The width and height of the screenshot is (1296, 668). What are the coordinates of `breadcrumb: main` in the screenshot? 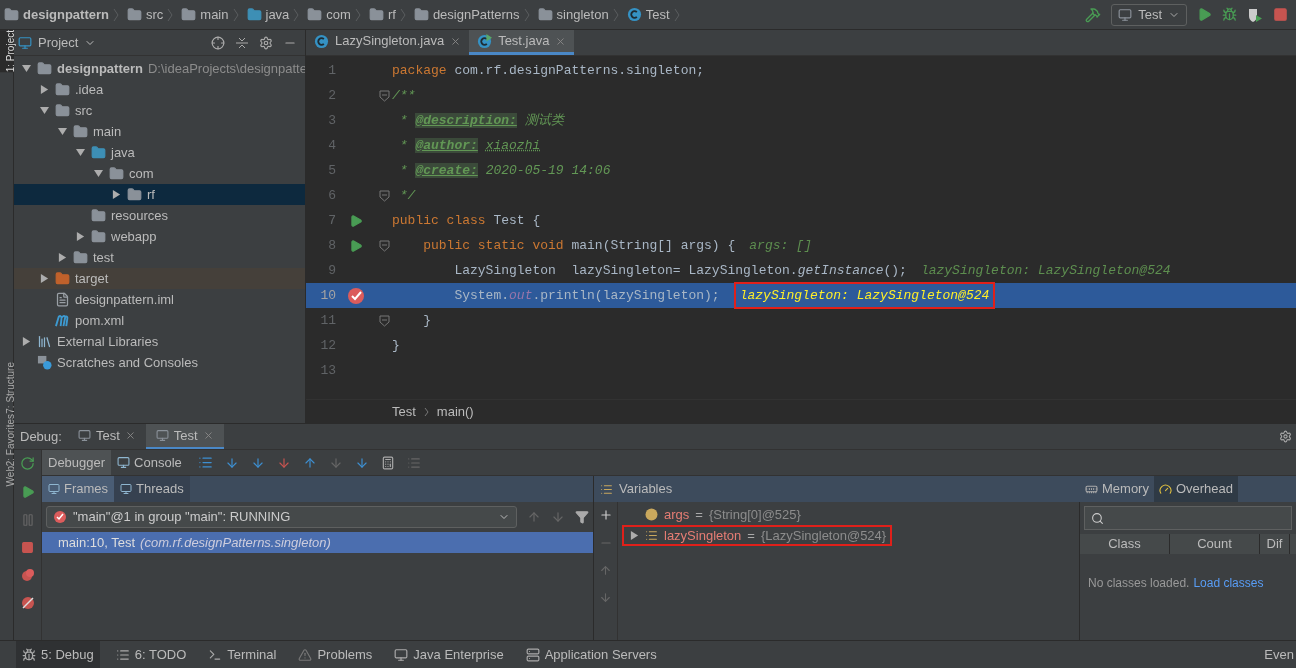 It's located at (210, 14).